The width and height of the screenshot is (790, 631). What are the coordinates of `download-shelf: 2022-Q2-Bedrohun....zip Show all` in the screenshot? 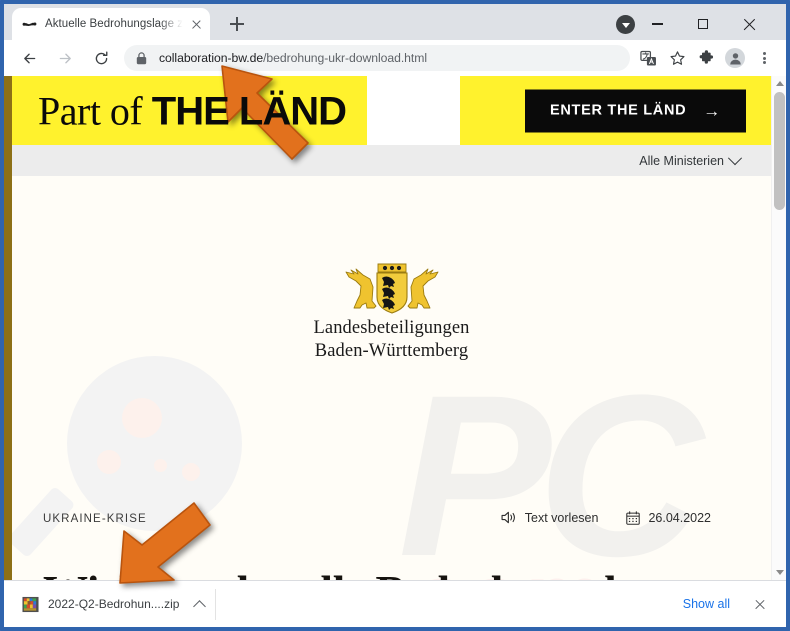 It's located at (395, 603).